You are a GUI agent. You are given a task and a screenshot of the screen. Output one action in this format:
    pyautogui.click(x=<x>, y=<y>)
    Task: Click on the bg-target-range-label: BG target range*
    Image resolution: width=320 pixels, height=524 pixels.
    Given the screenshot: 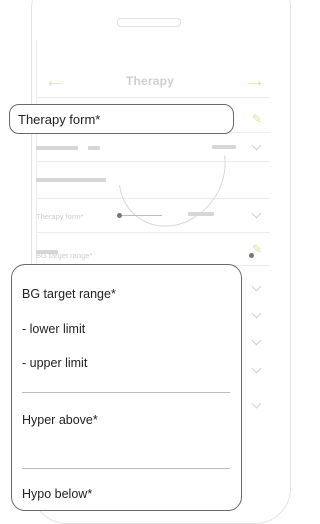 What is the action you would take?
    pyautogui.click(x=64, y=255)
    